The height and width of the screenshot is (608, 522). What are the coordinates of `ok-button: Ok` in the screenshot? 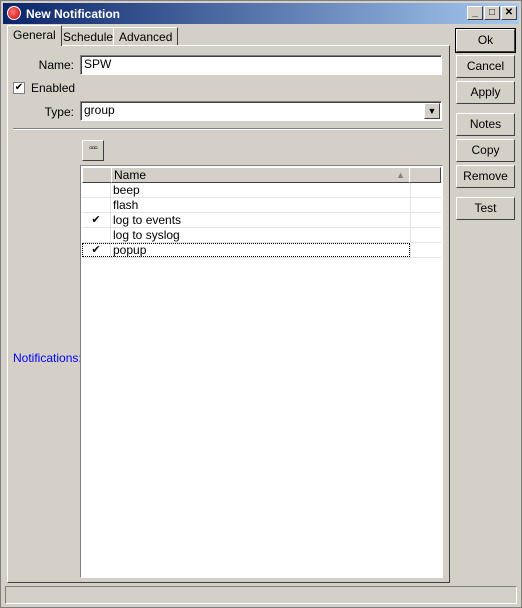 It's located at (485, 40).